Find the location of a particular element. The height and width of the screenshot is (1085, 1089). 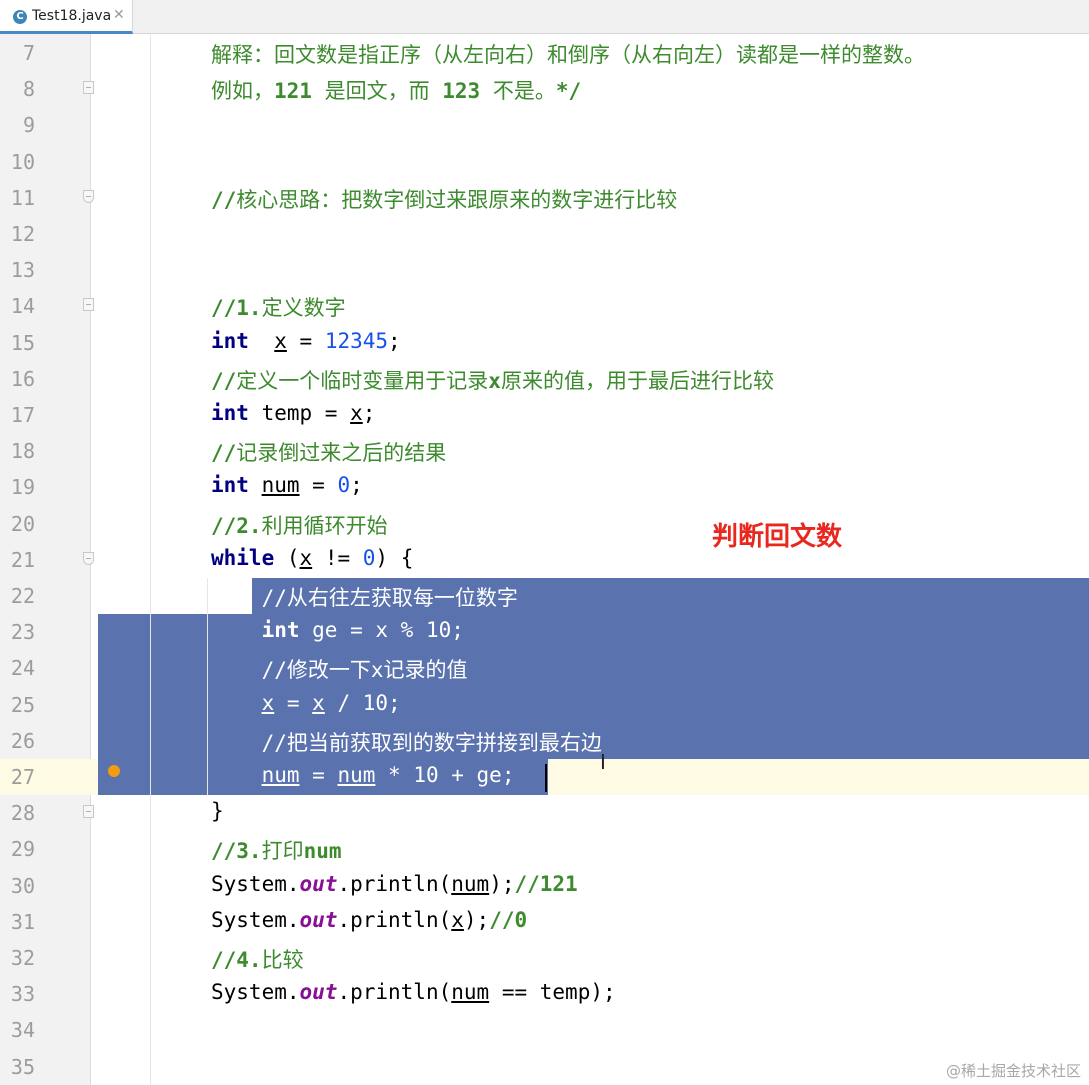

line-number: 17 is located at coordinates (22, 415).